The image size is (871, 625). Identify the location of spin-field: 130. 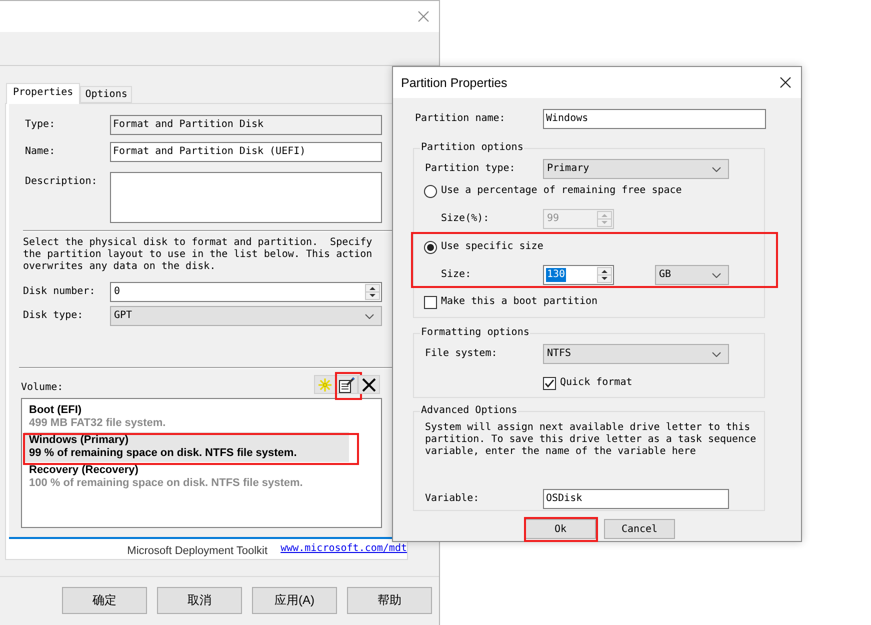
(578, 275).